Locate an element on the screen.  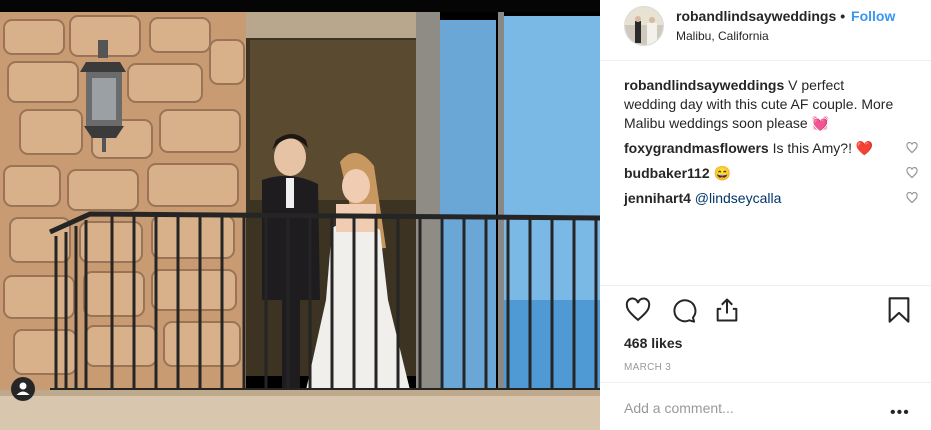
username-link: robandlindsayweddings is located at coordinates (756, 16).